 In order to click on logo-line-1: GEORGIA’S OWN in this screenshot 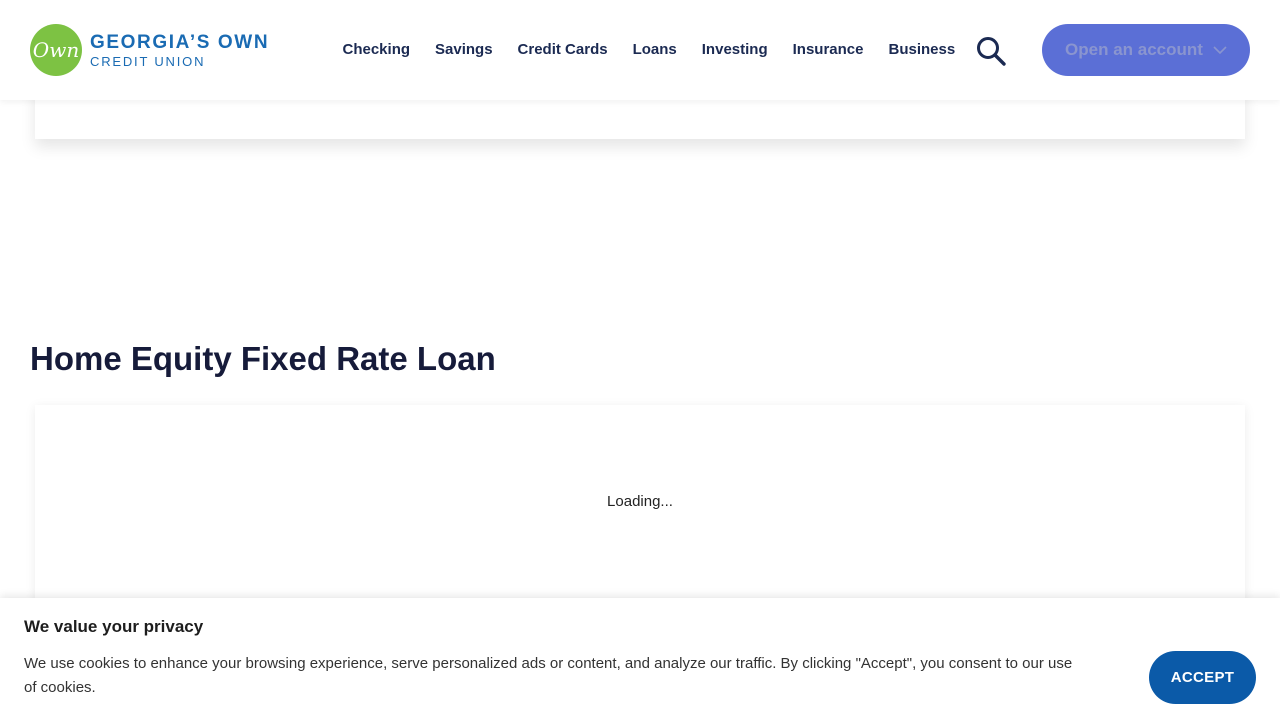, I will do `click(180, 42)`.